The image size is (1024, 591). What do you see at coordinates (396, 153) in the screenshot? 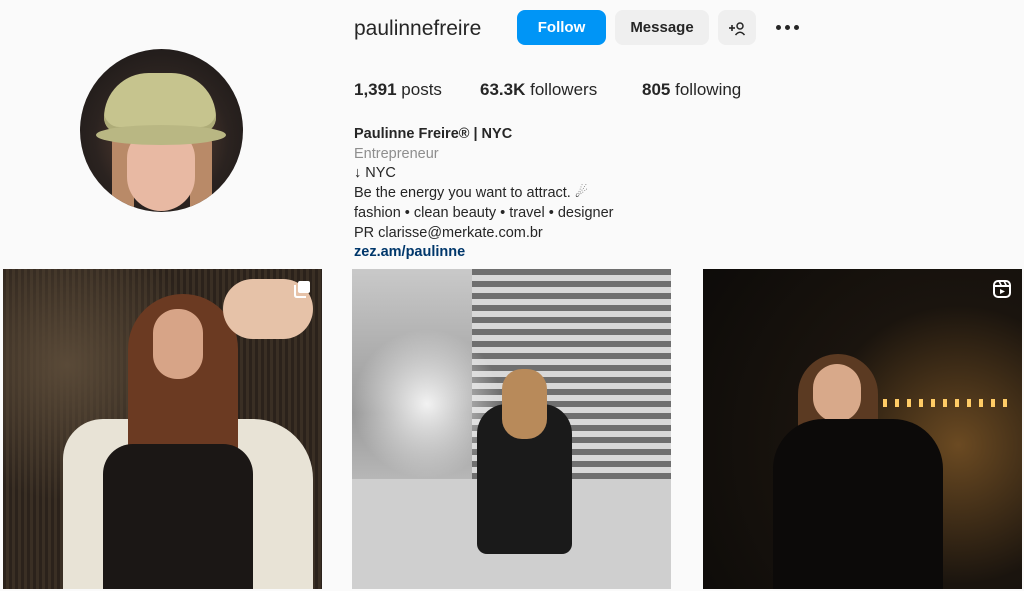
I see `bio-category: Entrepreneur` at bounding box center [396, 153].